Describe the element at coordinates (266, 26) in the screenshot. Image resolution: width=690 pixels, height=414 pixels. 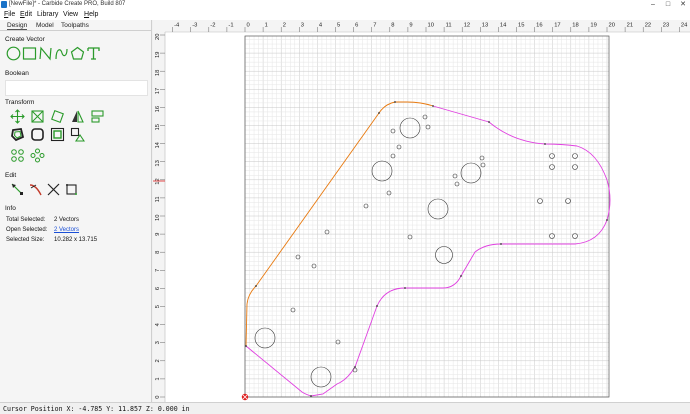
I see `ruler-x-label: 1` at that location.